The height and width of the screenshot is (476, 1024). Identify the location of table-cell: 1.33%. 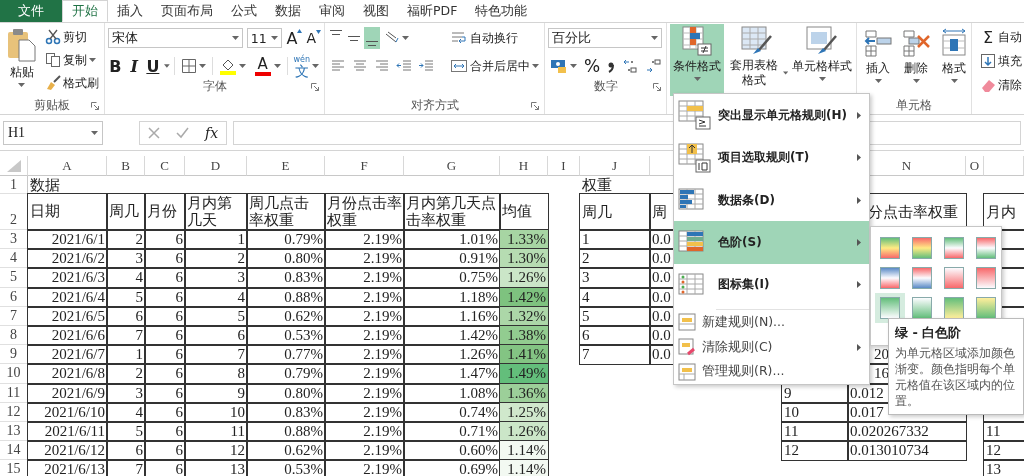
(524, 240).